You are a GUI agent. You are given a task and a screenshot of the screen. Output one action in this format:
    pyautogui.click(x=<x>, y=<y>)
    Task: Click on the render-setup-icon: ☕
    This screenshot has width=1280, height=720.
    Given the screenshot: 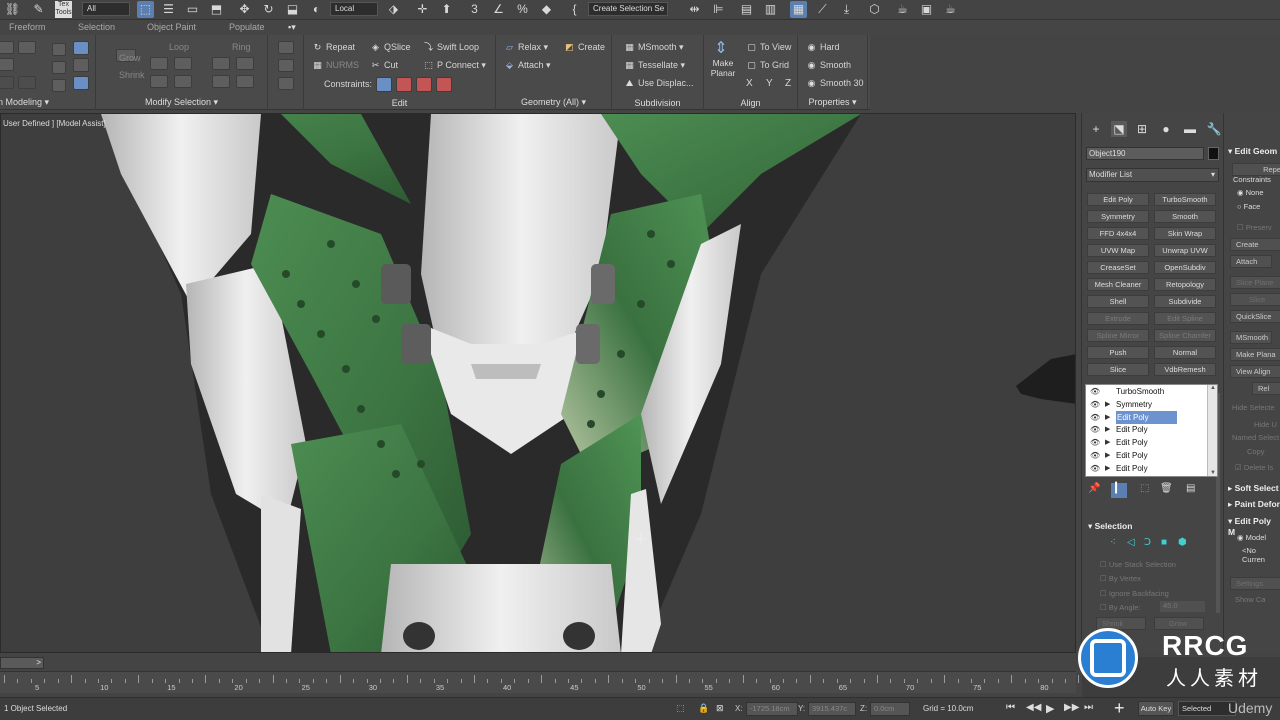 What is the action you would take?
    pyautogui.click(x=902, y=9)
    